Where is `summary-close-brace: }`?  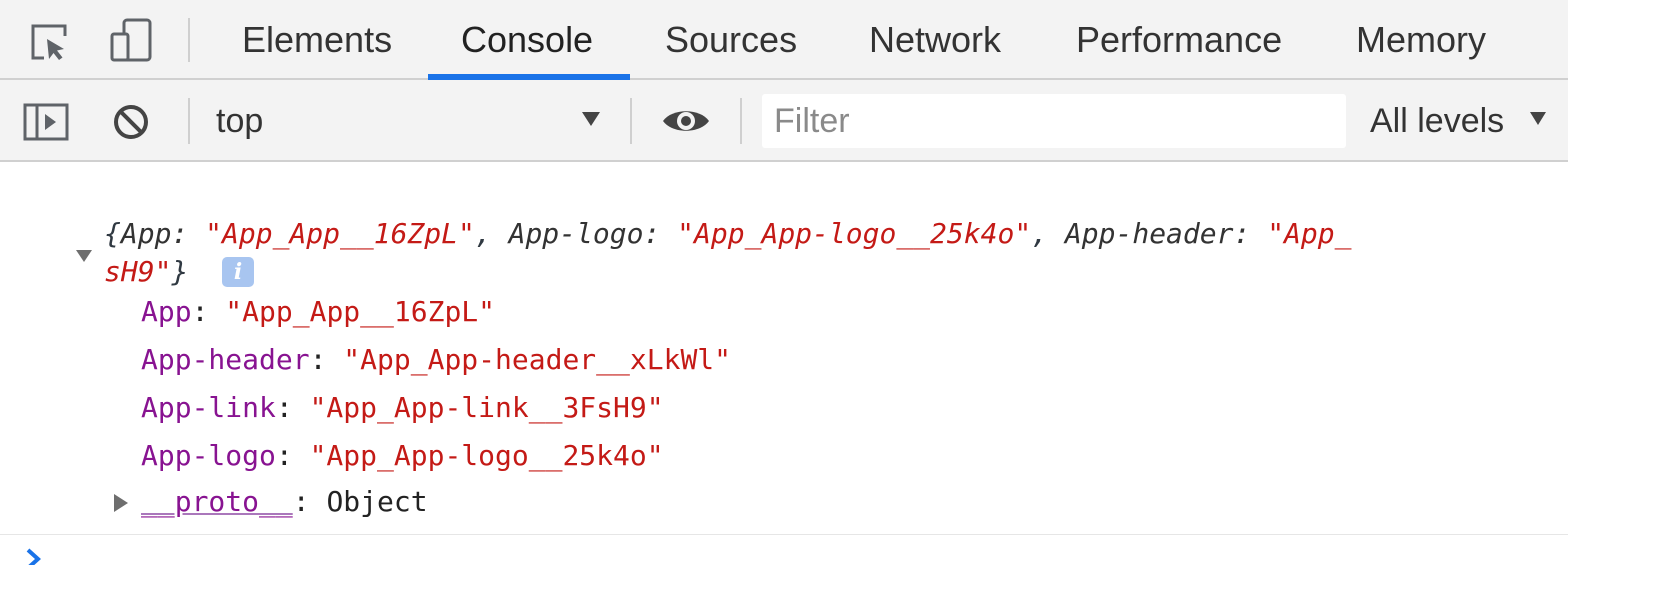 summary-close-brace: } is located at coordinates (180, 271).